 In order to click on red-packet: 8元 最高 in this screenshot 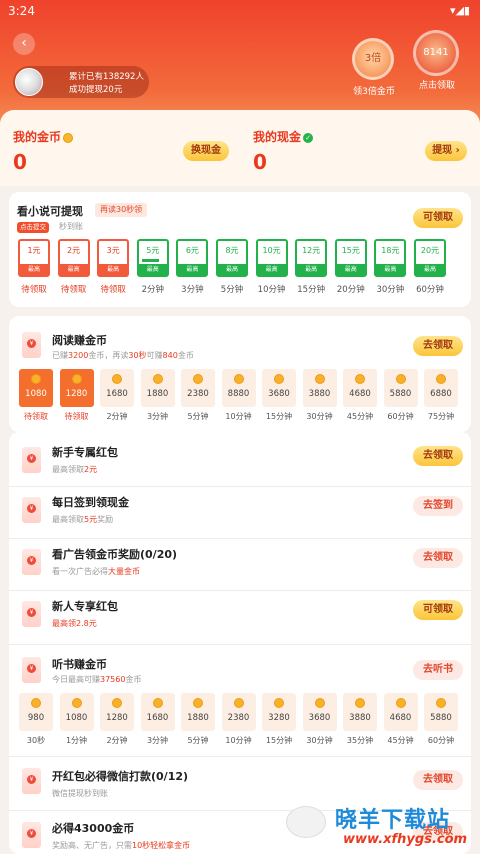, I will do `click(232, 258)`.